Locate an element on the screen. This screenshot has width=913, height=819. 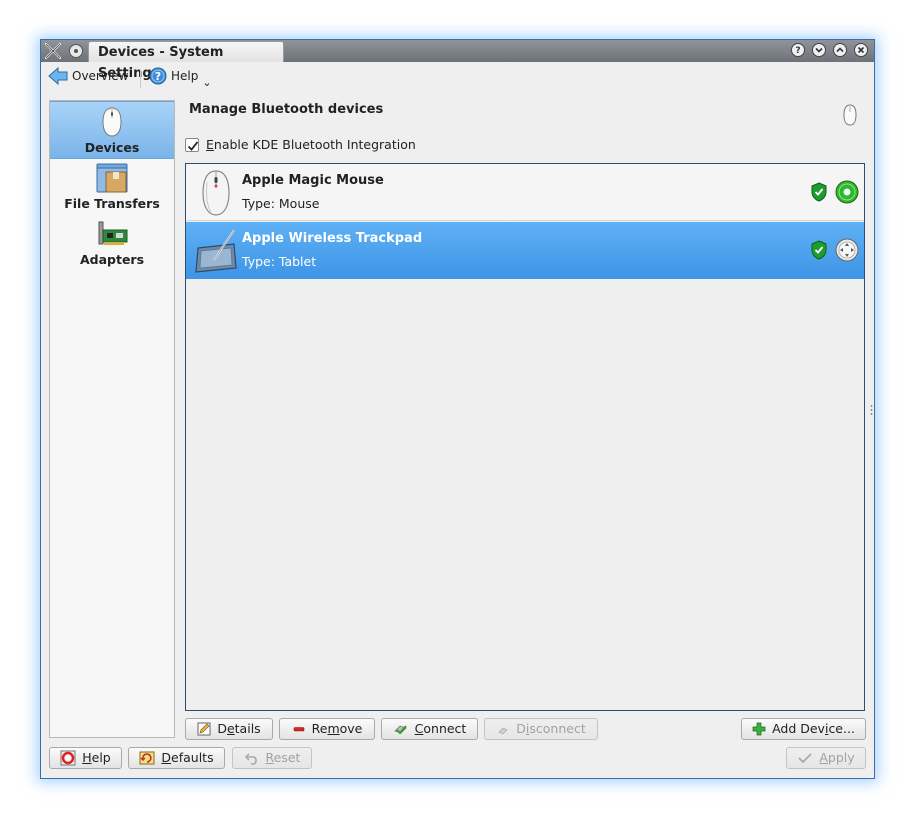
close-button is located at coordinates (861, 50).